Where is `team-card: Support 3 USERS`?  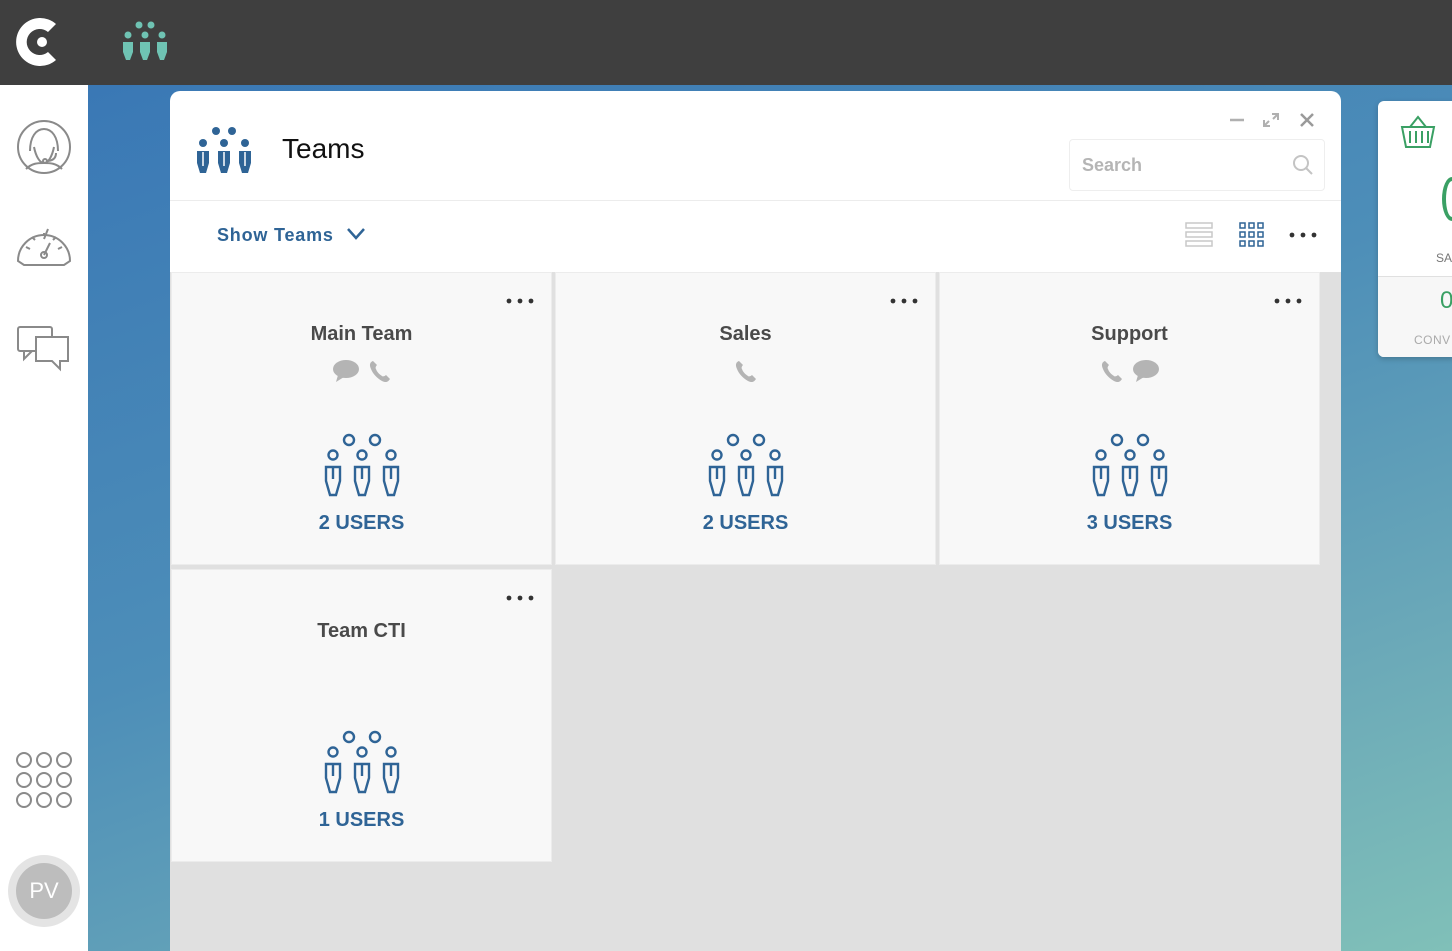
team-card: Support 3 USERS is located at coordinates (1129, 418).